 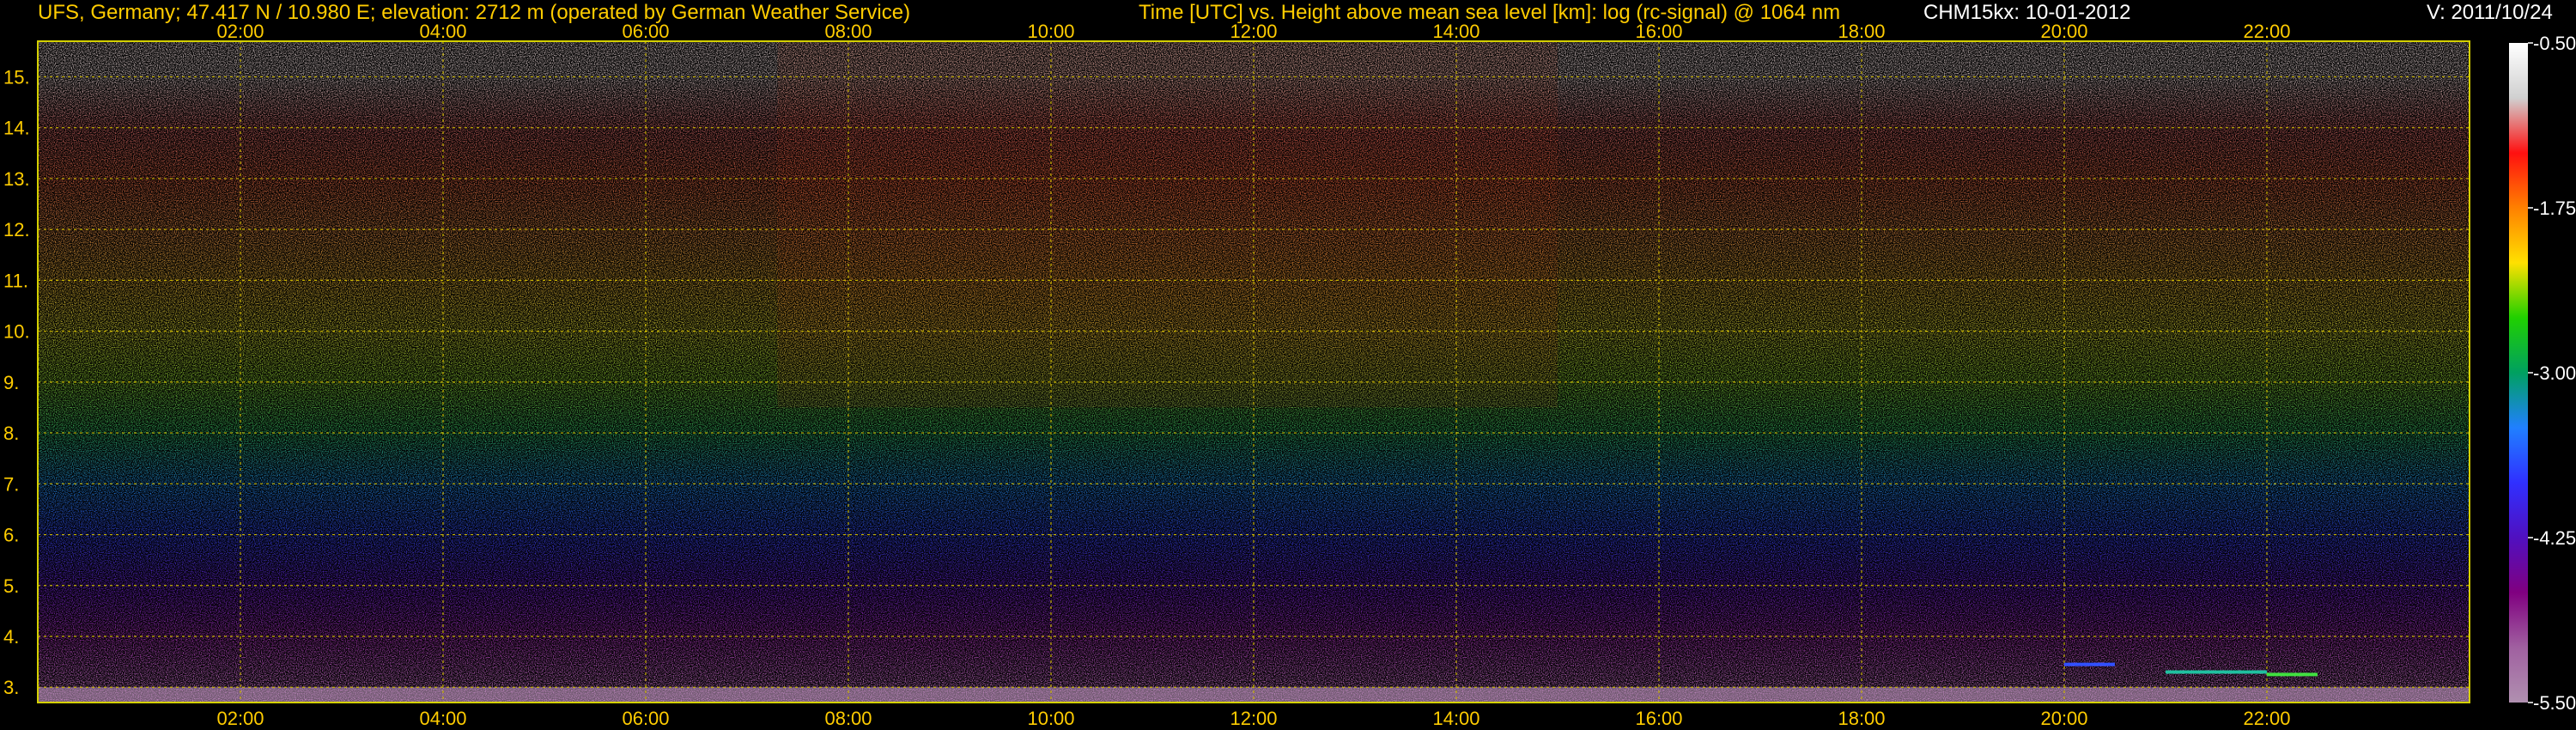 What do you see at coordinates (1050, 718) in the screenshot?
I see `x-tick-label-bottom: 10:00` at bounding box center [1050, 718].